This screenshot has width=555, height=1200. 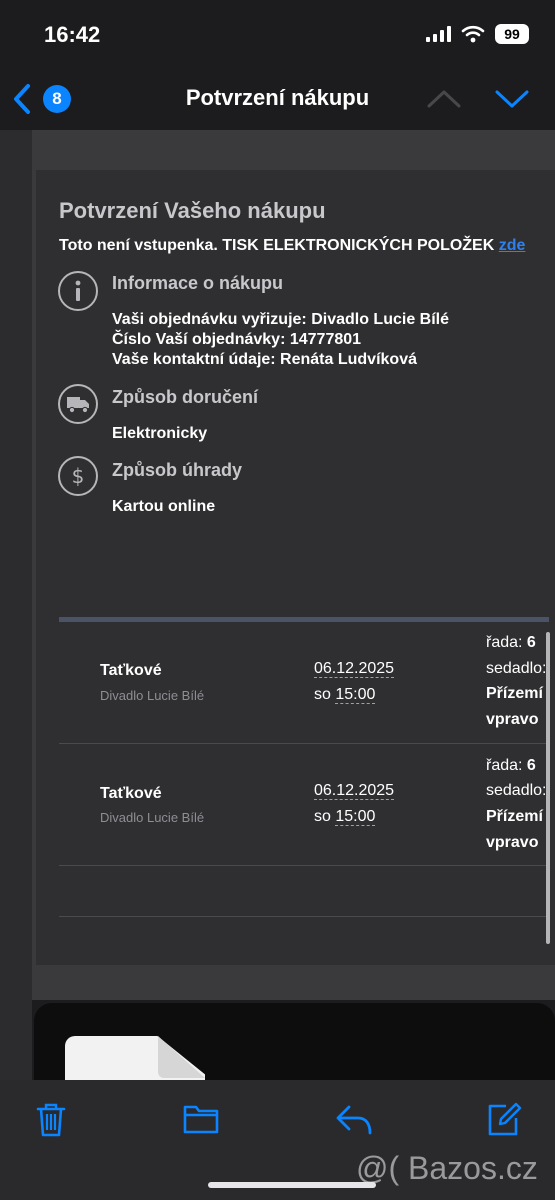 What do you see at coordinates (548, 788) in the screenshot?
I see `scrollbar` at bounding box center [548, 788].